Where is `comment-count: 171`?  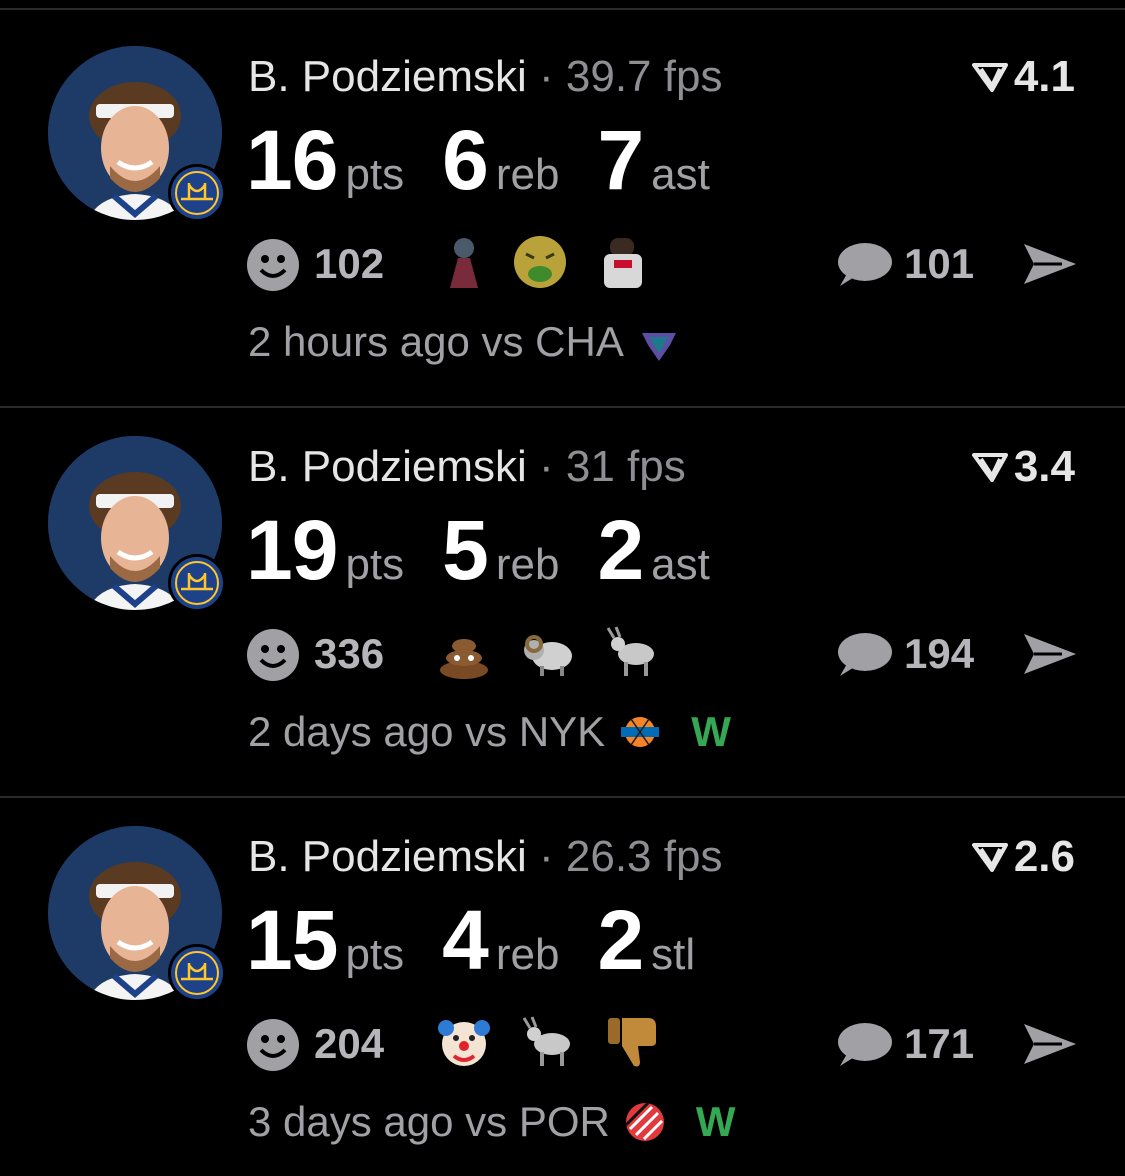 comment-count: 171 is located at coordinates (939, 1044).